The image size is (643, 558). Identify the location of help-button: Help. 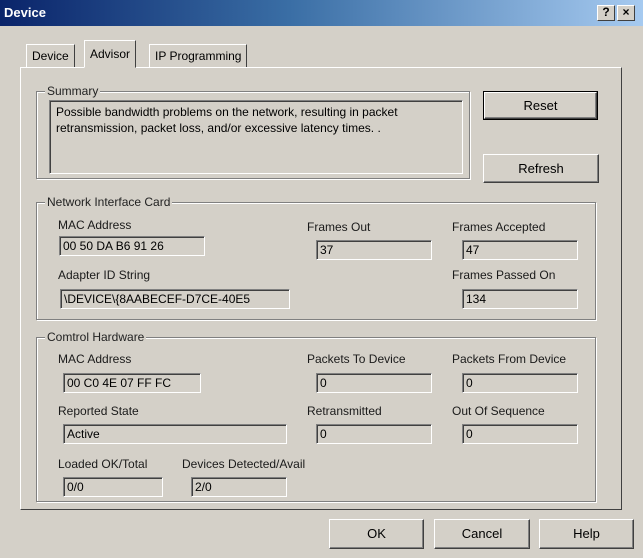
(586, 534).